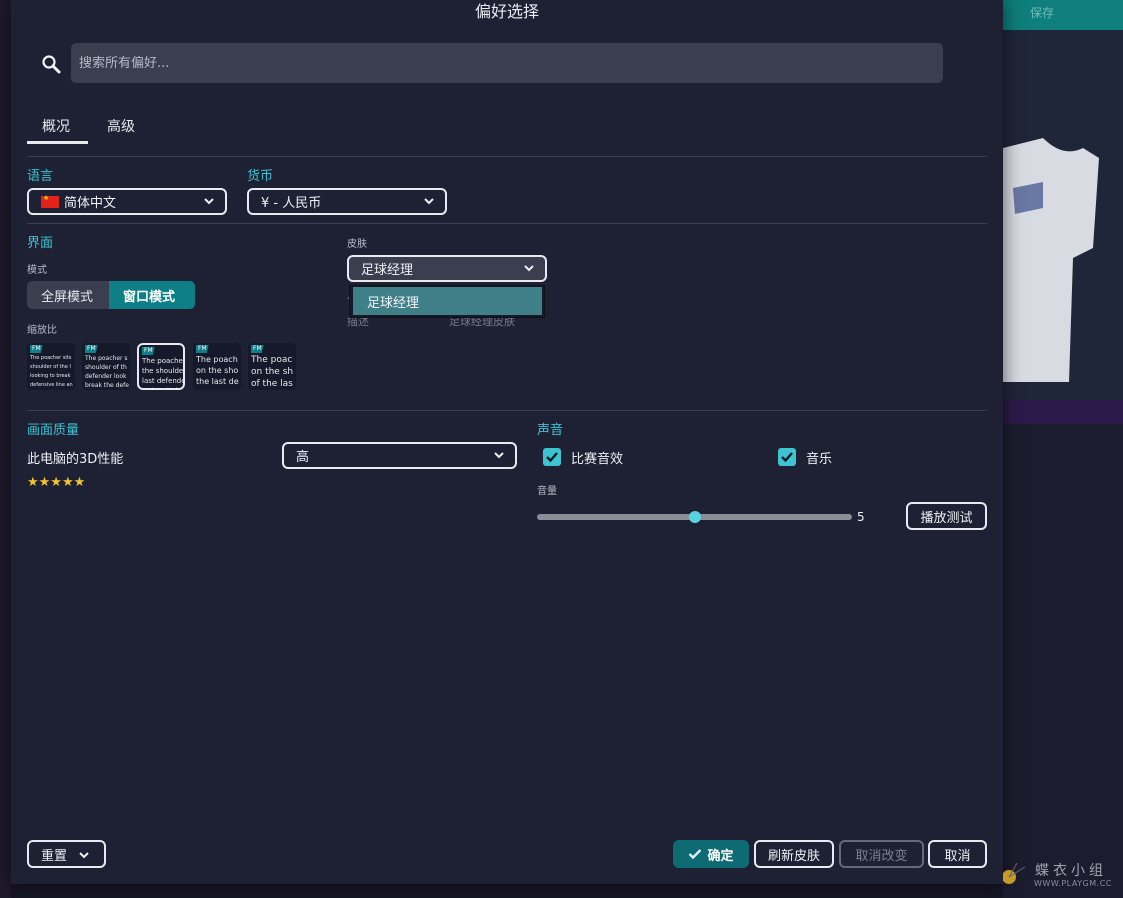 This screenshot has width=1123, height=898. Describe the element at coordinates (1073, 883) in the screenshot. I see `watermark-url: WWW.PLAYGM.CC` at that location.